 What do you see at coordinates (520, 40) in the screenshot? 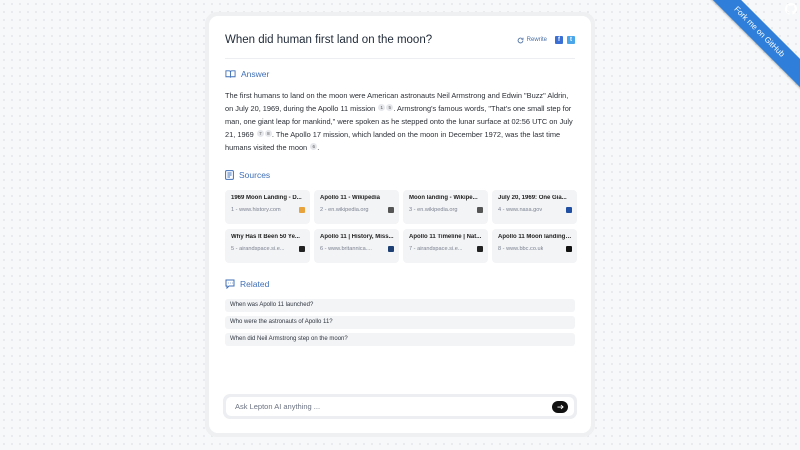
I see `refresh-icon` at bounding box center [520, 40].